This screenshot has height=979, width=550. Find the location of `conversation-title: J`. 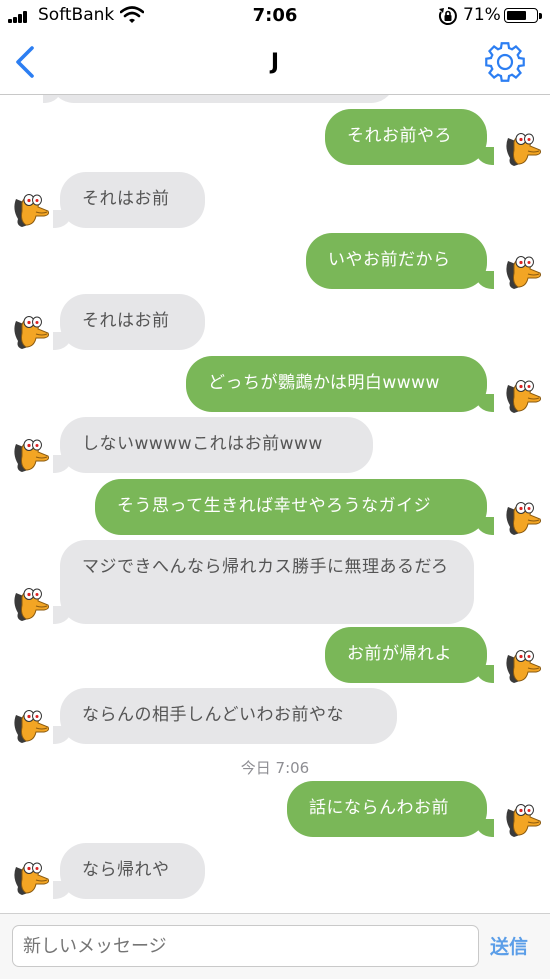

conversation-title: J is located at coordinates (275, 62).